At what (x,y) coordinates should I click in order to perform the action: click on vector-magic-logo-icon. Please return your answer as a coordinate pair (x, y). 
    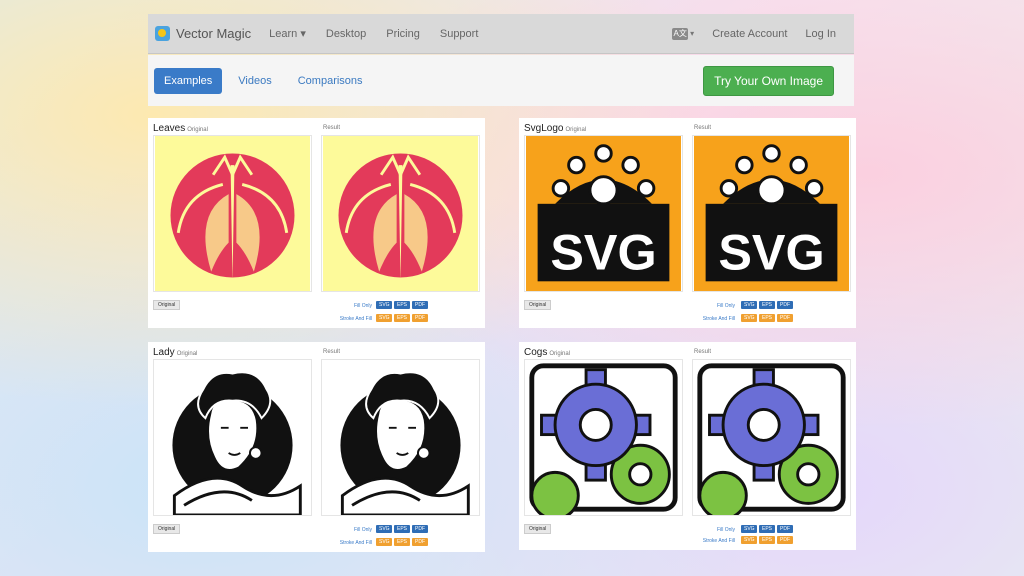
    Looking at the image, I should click on (162, 33).